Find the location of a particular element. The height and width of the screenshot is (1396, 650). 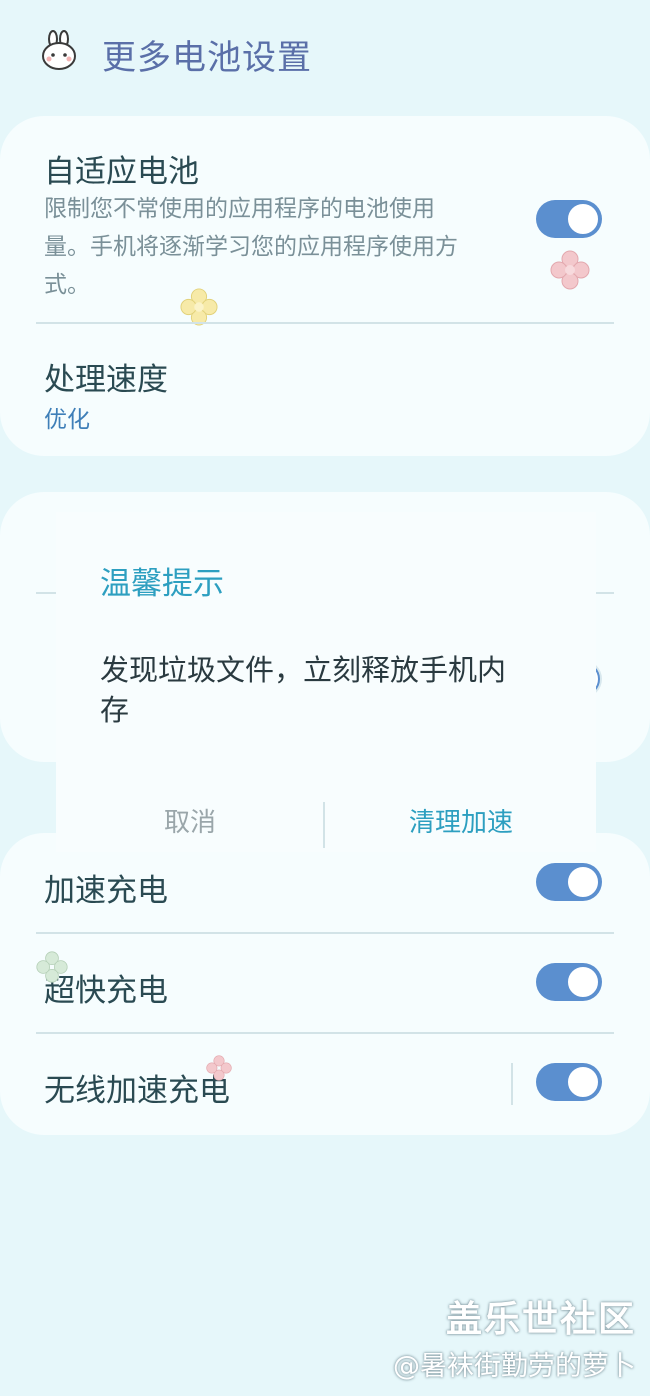

adaptive-battery-desc-line1: 限制您不常使用的应用程序的电池使用 is located at coordinates (239, 209).